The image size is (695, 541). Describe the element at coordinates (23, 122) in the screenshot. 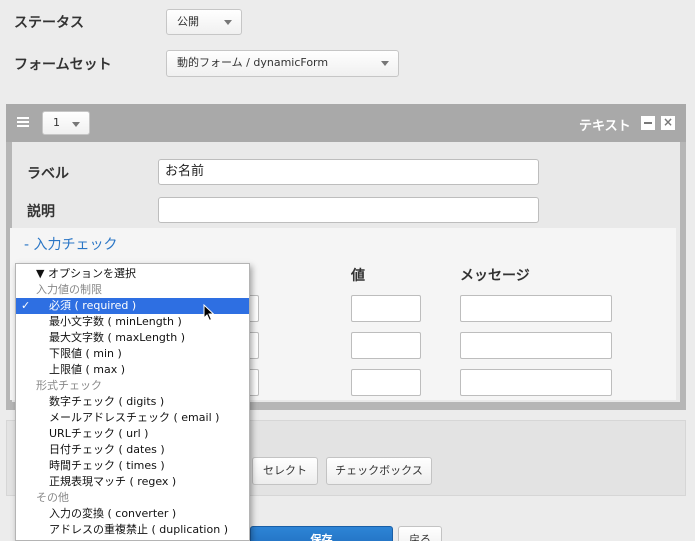

I see `drag-handle-icon` at that location.